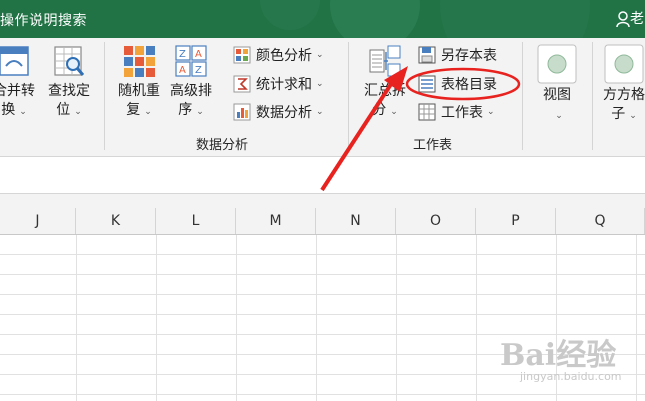  What do you see at coordinates (63, 110) in the screenshot?
I see `find-locate-sub: 位` at bounding box center [63, 110].